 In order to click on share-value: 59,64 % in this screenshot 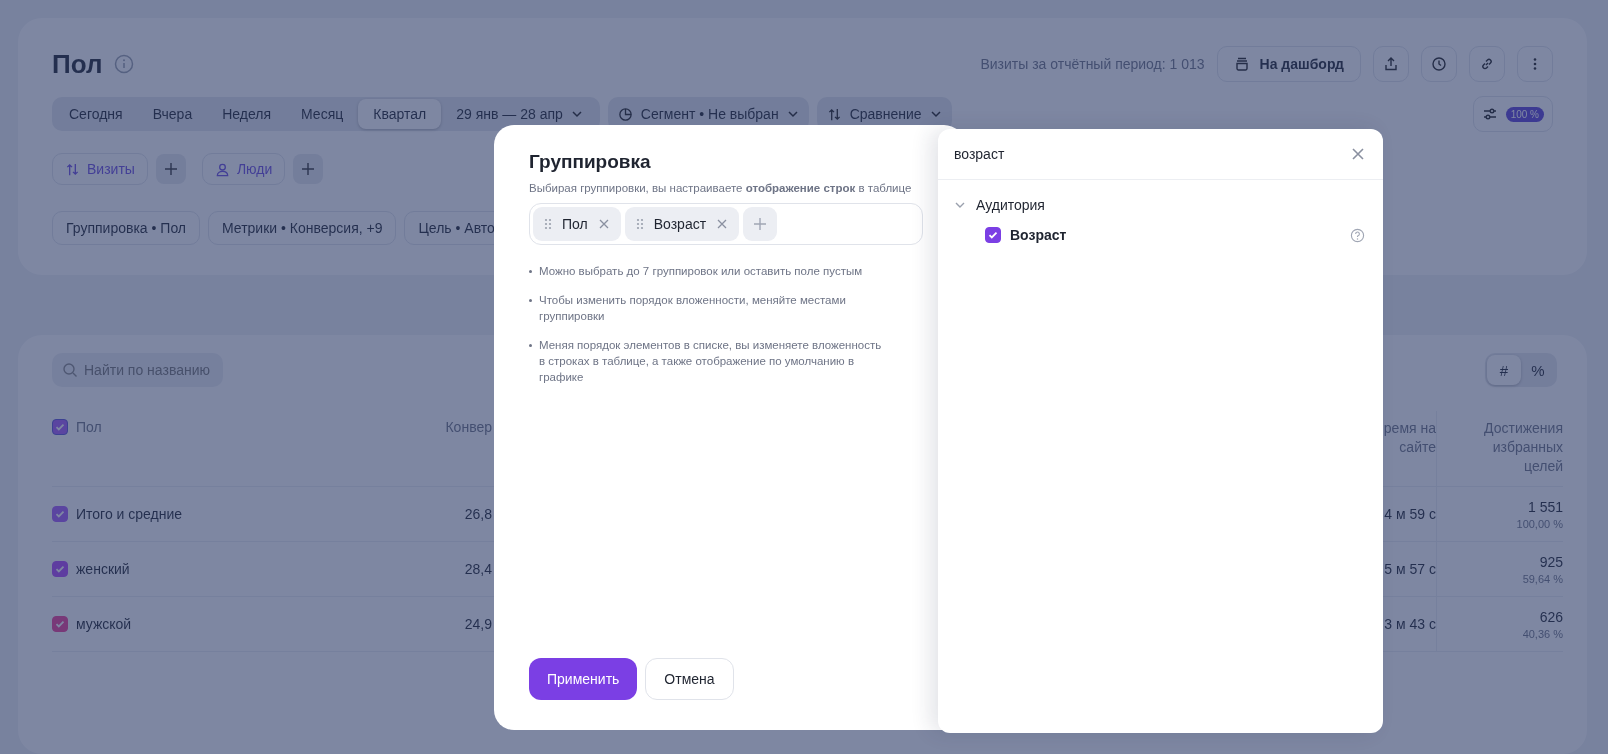, I will do `click(1542, 578)`.